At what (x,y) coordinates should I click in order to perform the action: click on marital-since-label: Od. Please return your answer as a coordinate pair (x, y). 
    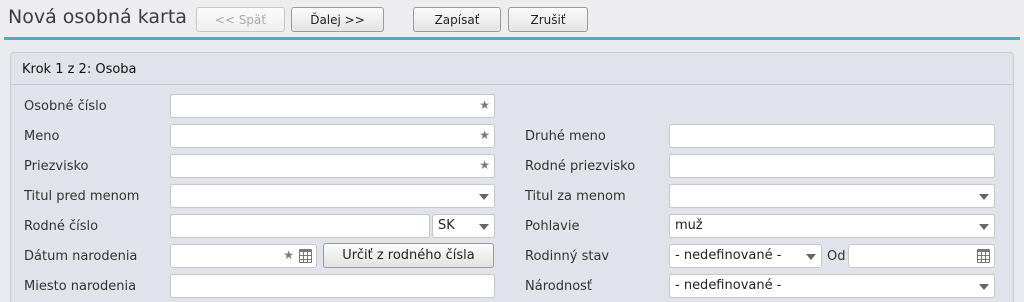
    Looking at the image, I should click on (836, 256).